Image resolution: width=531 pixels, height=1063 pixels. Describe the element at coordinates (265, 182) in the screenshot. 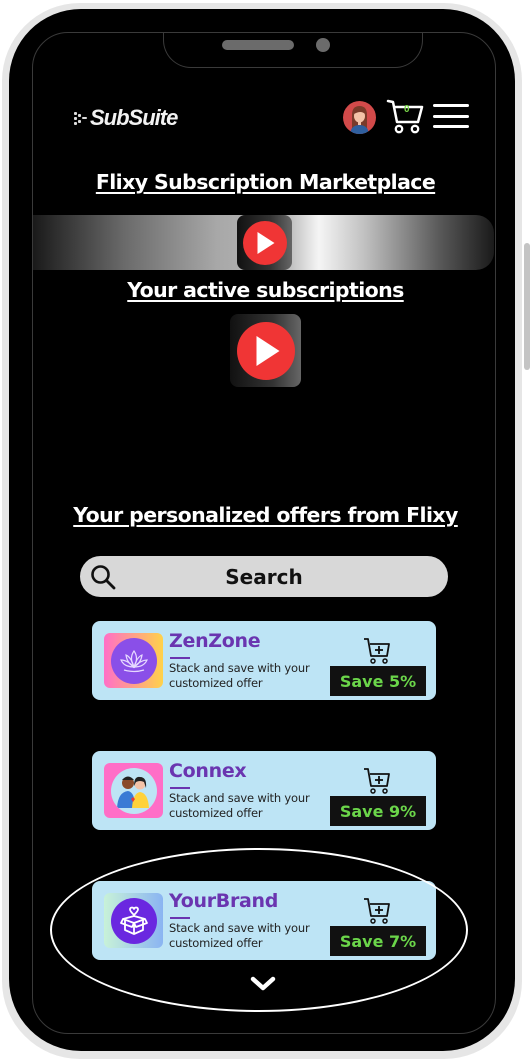

I see `marketplace-title: Flixy Subscription Marketplace` at that location.